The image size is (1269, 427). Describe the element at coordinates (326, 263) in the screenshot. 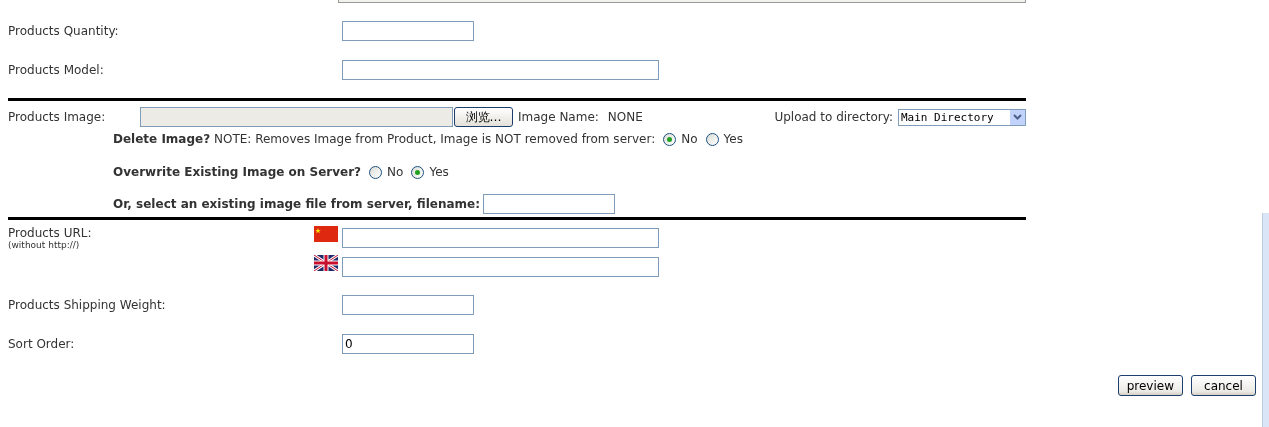

I see `uk-flag-icon` at that location.